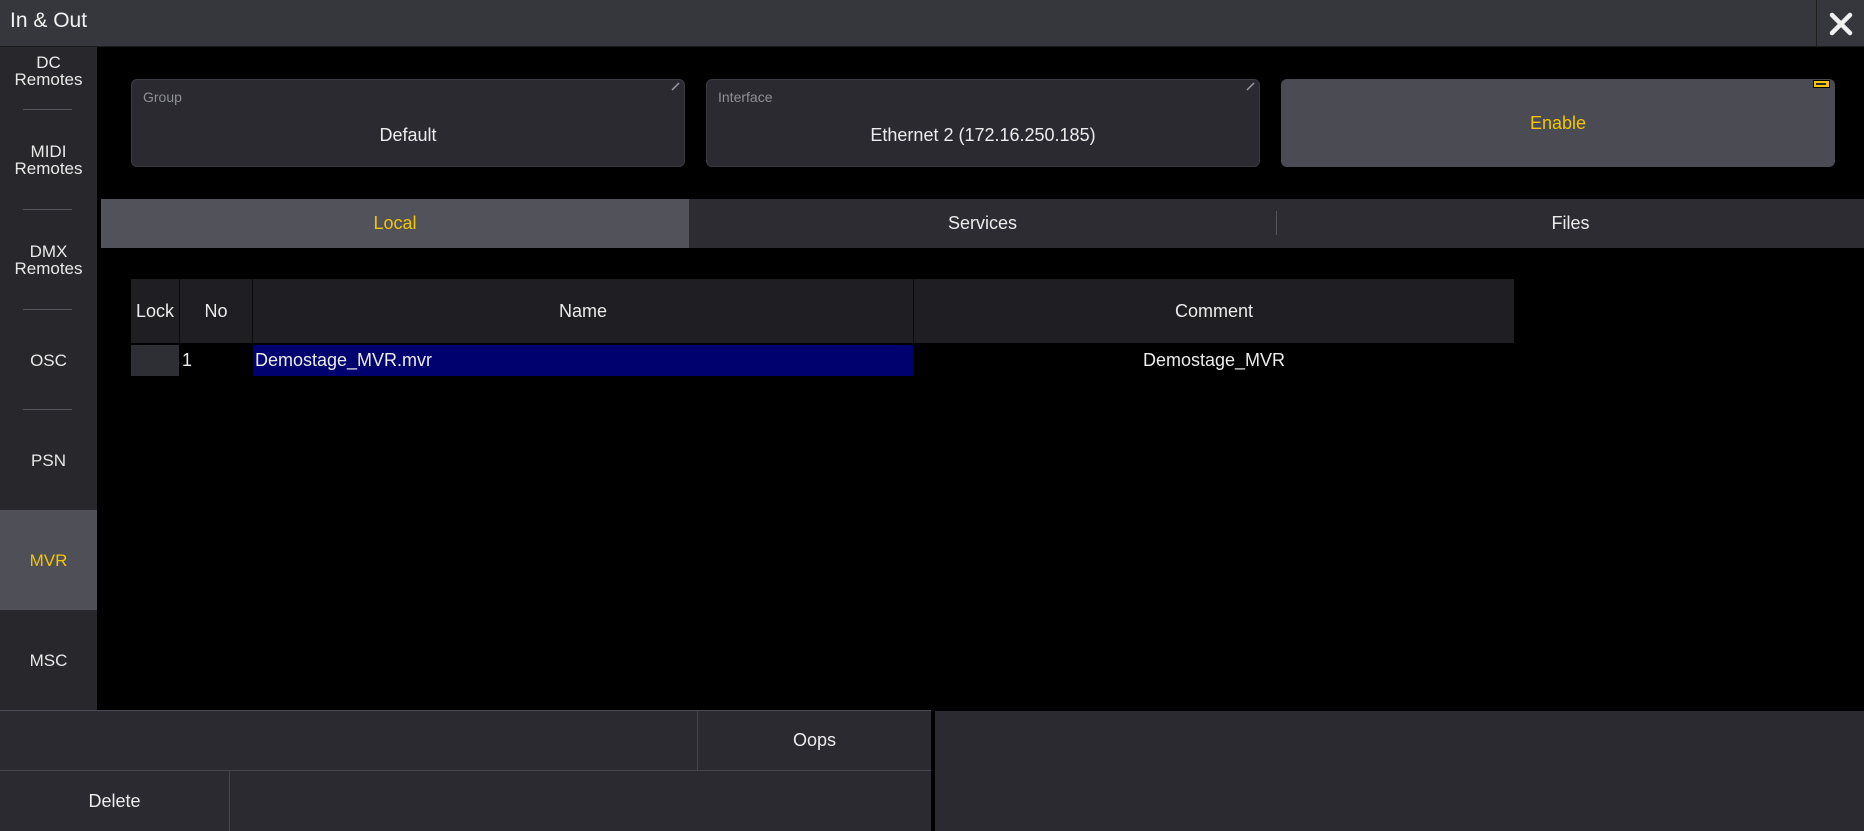 The height and width of the screenshot is (831, 1864). Describe the element at coordinates (408, 123) in the screenshot. I see `group-field: Group Default` at that location.